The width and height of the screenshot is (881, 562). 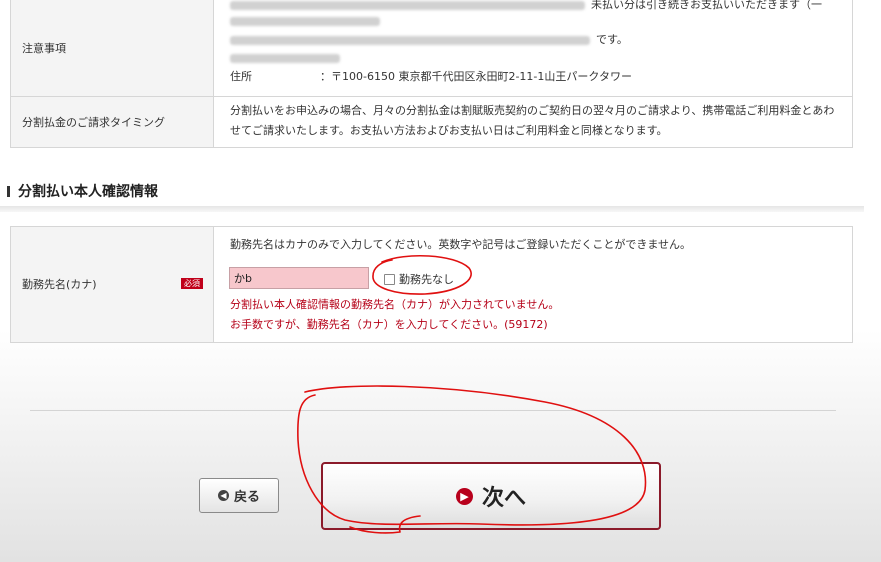 I want to click on notes-line-3: です。, so click(x=429, y=40).